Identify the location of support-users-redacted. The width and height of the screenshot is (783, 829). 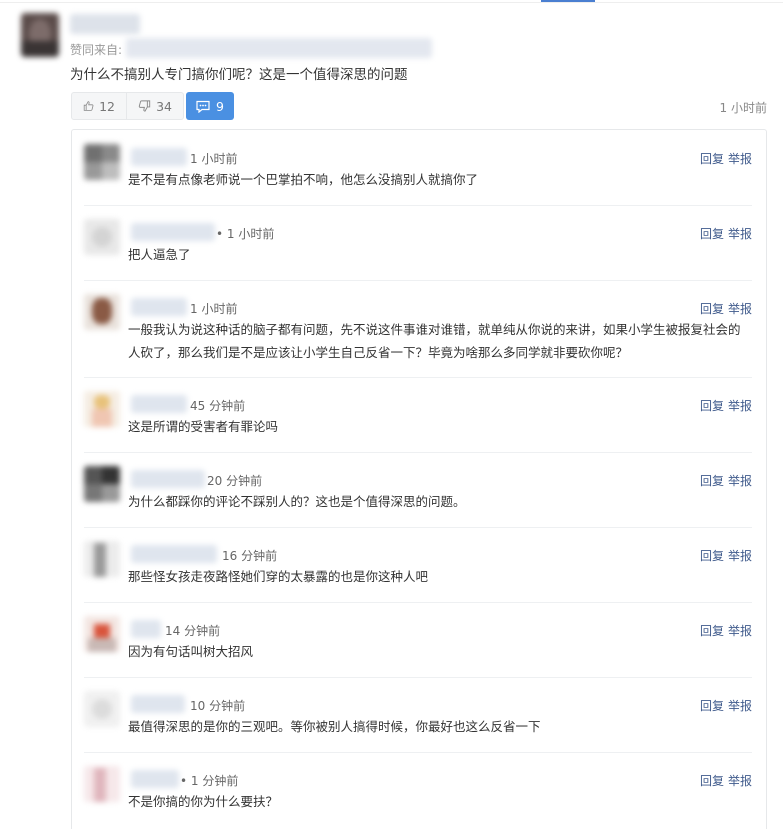
(279, 48).